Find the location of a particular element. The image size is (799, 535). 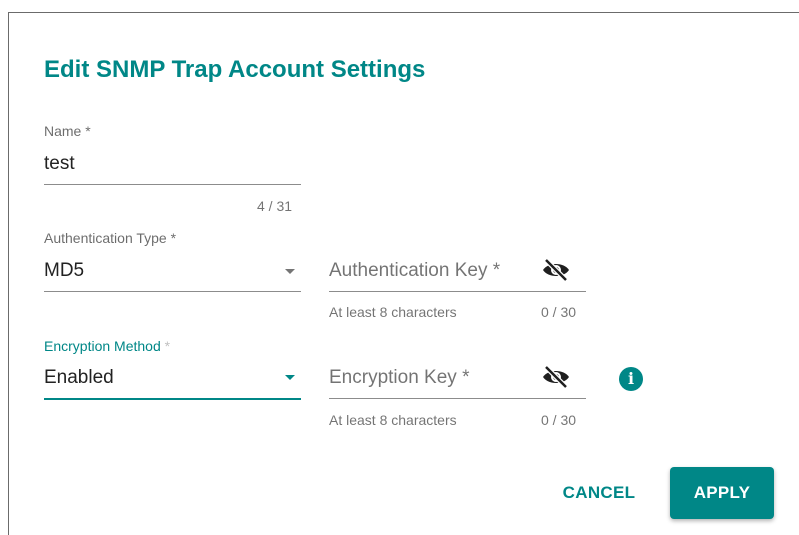

auth-key-char-counter: 0 / 30 is located at coordinates (559, 312).